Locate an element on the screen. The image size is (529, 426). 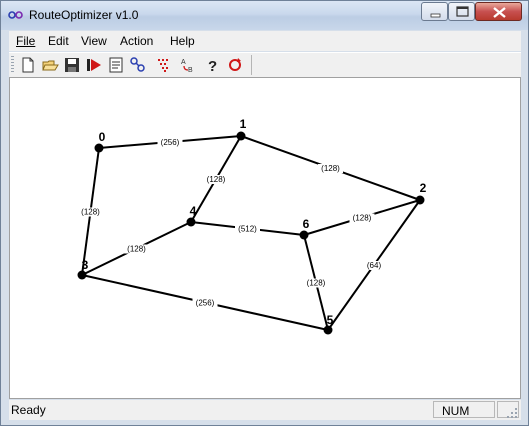
menu-bar: File Edit View Action Help is located at coordinates (265, 41).